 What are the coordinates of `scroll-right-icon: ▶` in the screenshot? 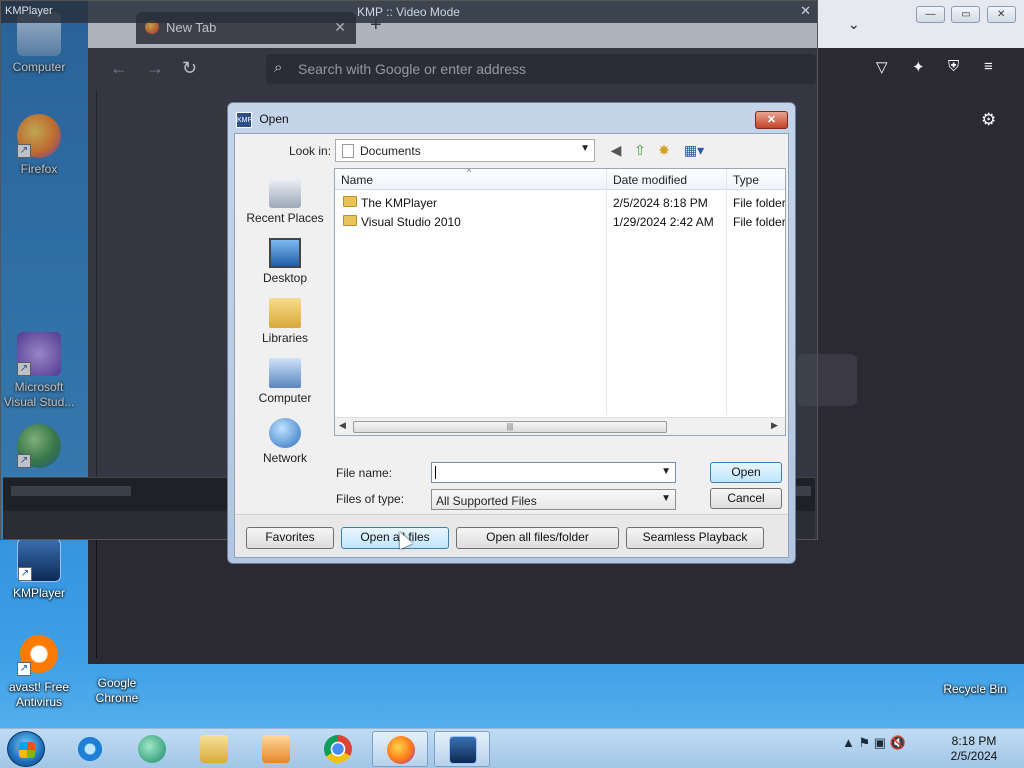 It's located at (774, 425).